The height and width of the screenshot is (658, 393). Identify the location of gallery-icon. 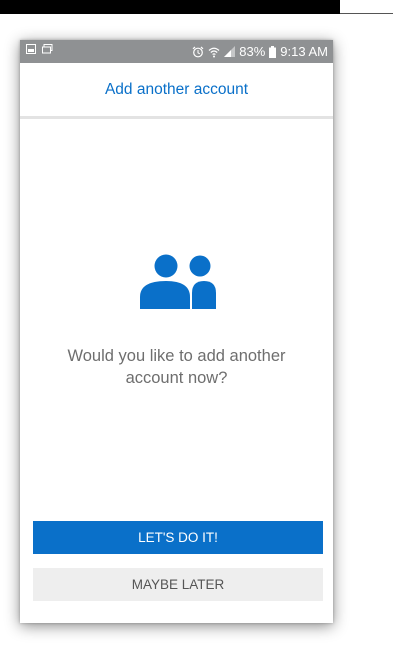
(31, 49).